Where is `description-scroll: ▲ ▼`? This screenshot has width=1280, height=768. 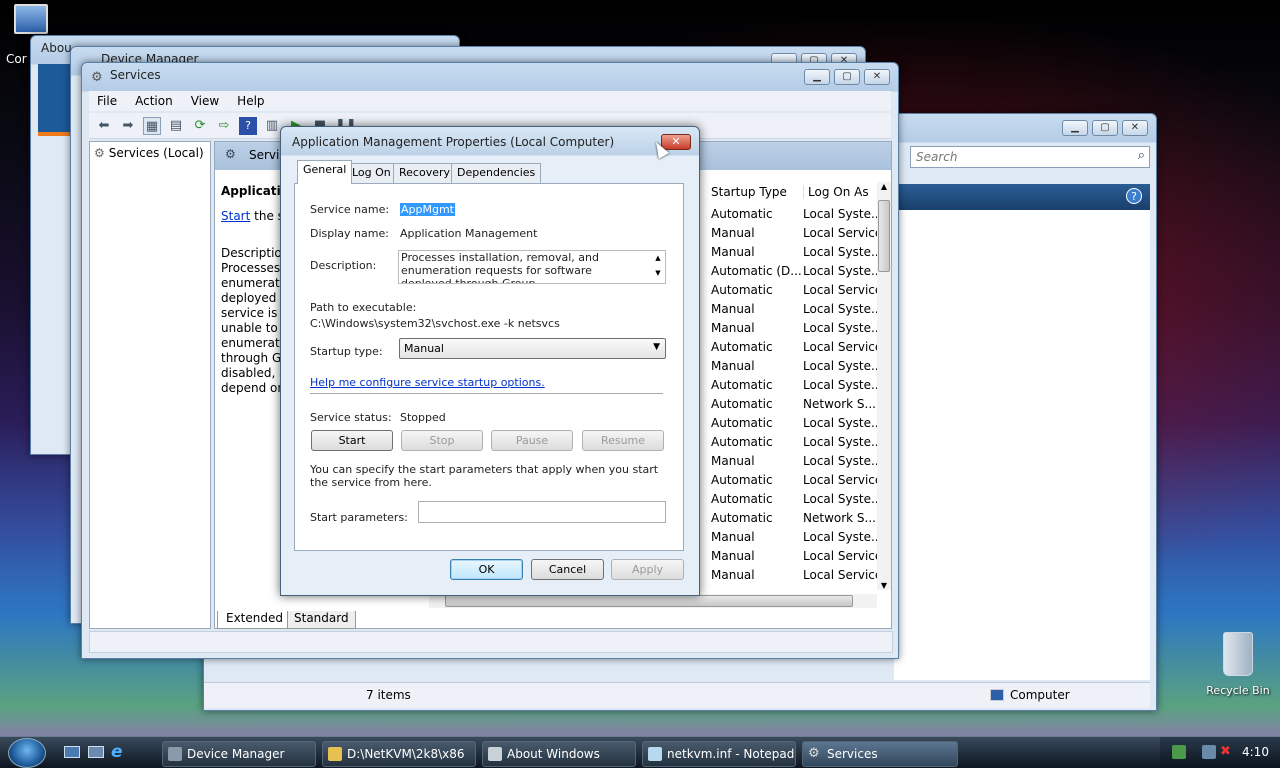
description-scroll: ▲ ▼ is located at coordinates (658, 267).